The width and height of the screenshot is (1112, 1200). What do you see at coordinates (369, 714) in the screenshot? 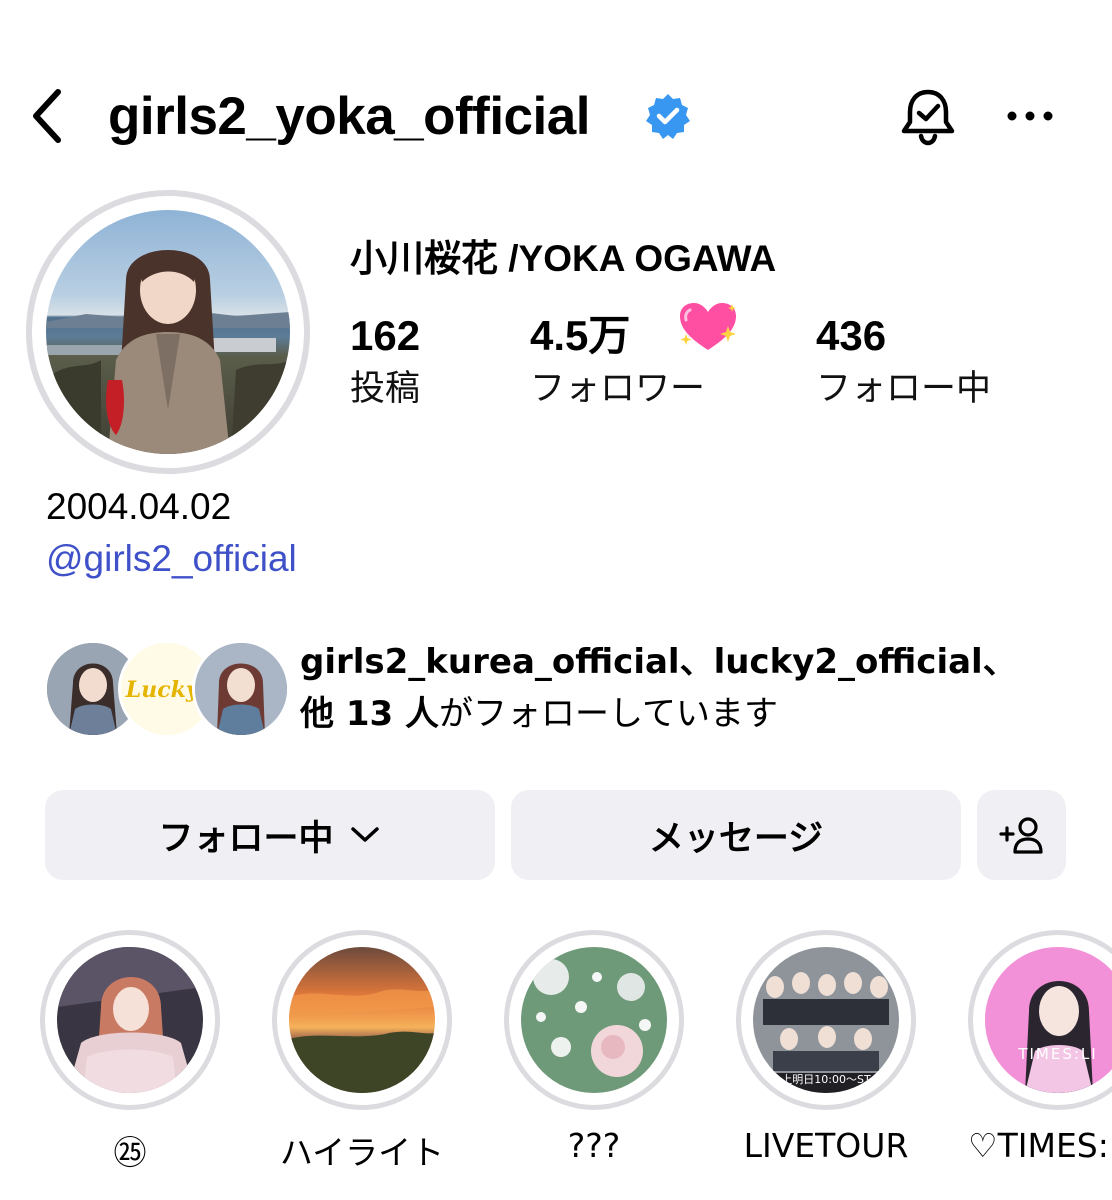
I see `followed-by-others-count: 他 13 人` at bounding box center [369, 714].